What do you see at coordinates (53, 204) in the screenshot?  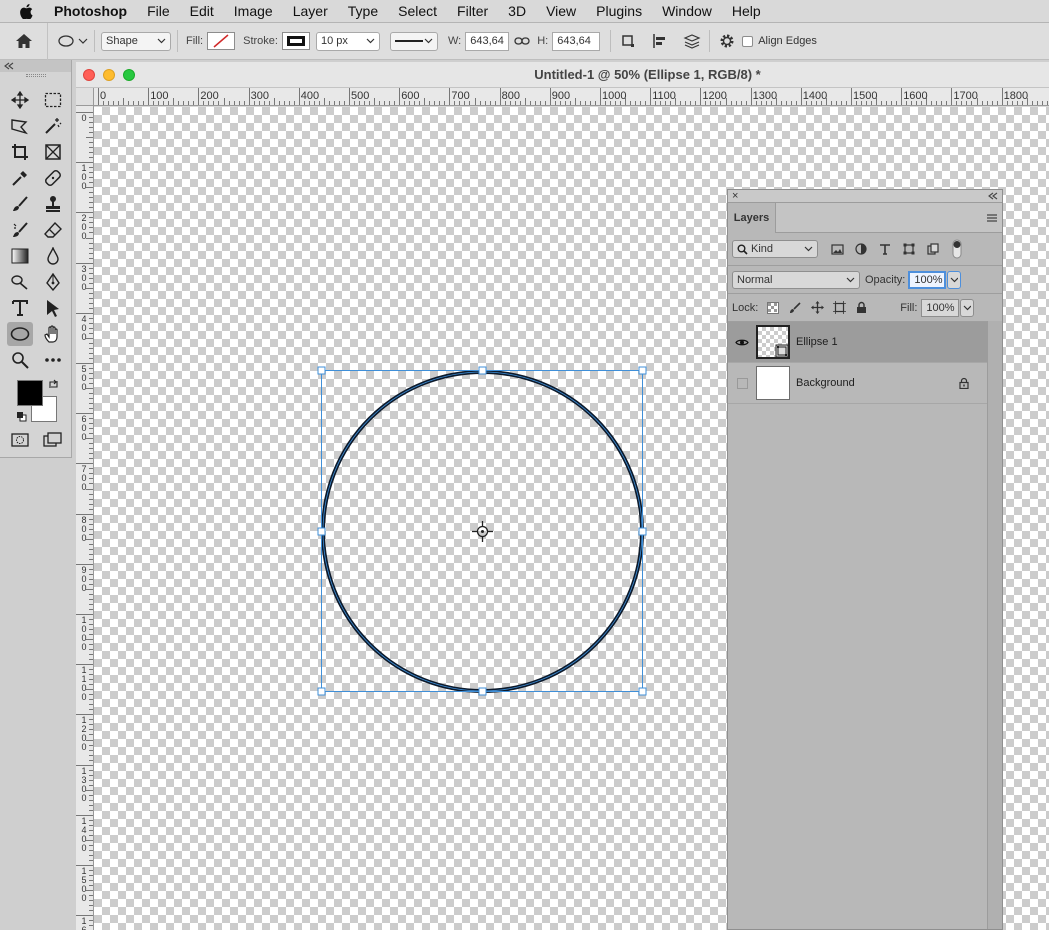 I see `clone-stamp-tool` at bounding box center [53, 204].